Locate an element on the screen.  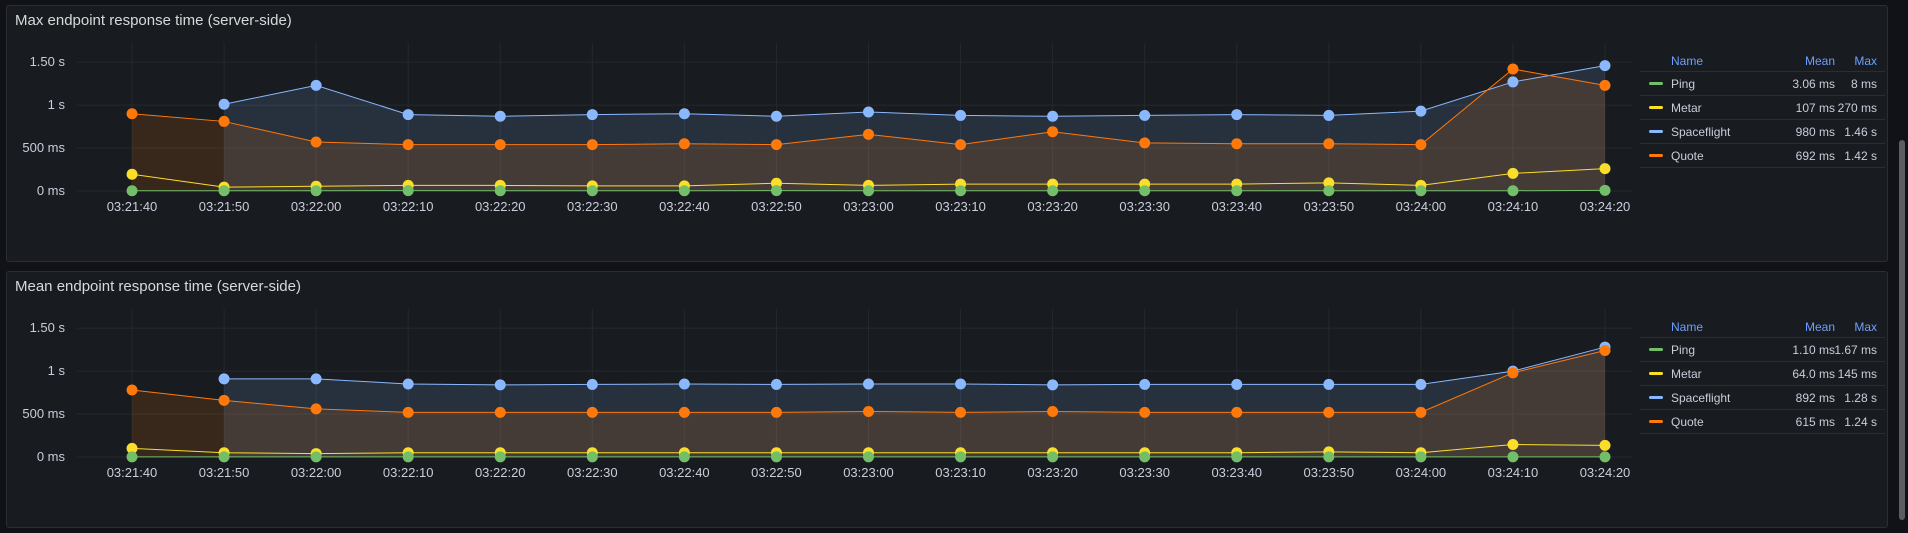
legend-mean-value: 64.0 ms is located at coordinates (1813, 374).